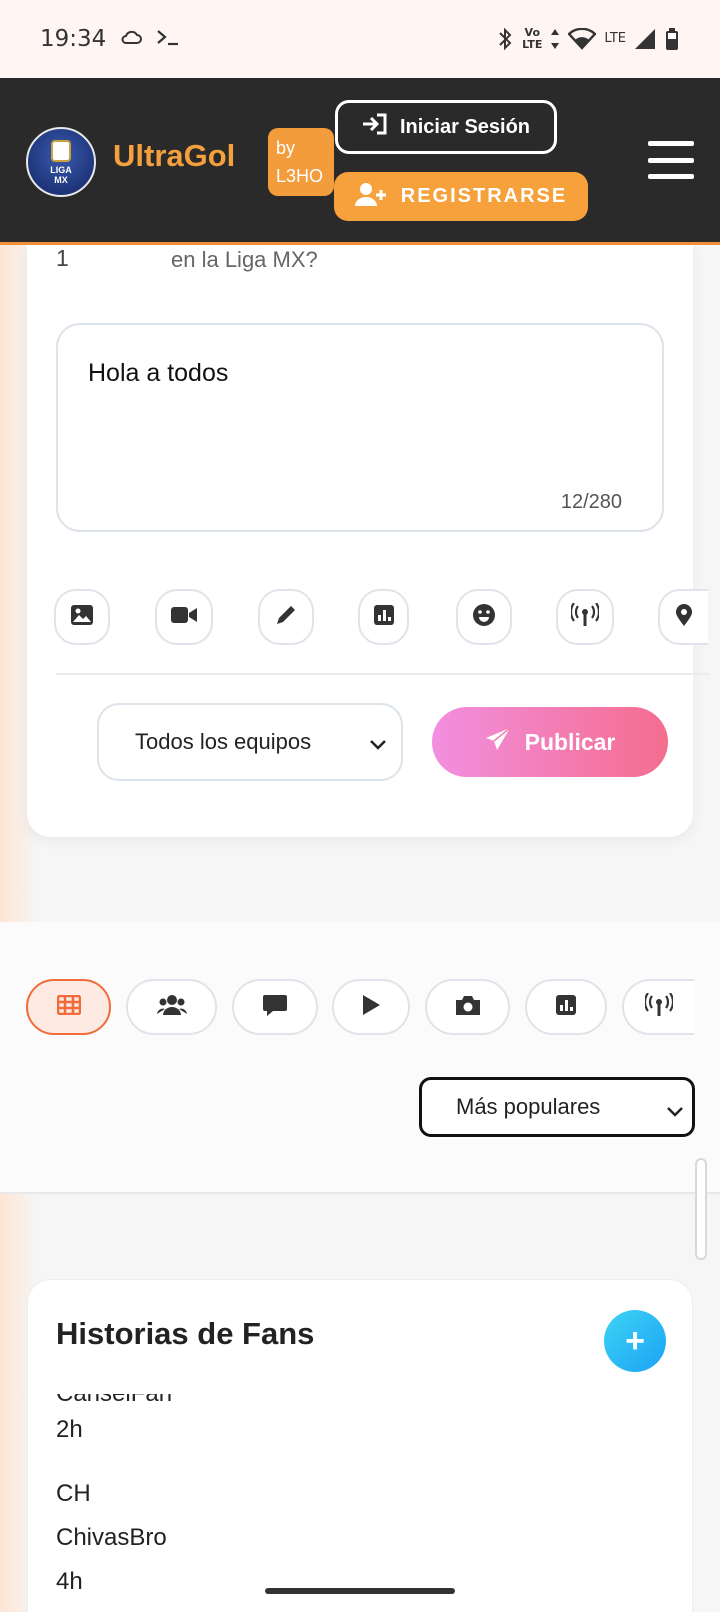  What do you see at coordinates (375, 127) in the screenshot?
I see `sign-in-icon` at bounding box center [375, 127].